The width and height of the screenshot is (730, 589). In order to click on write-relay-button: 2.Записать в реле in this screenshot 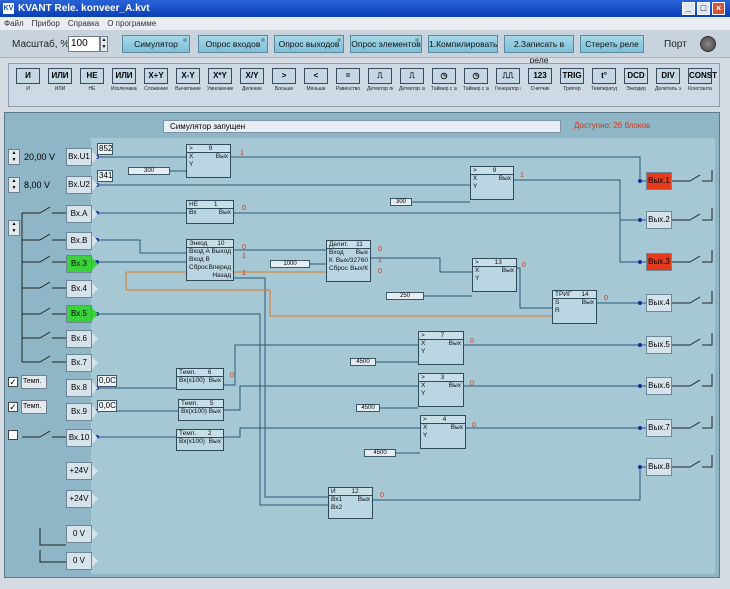, I will do `click(539, 50)`.